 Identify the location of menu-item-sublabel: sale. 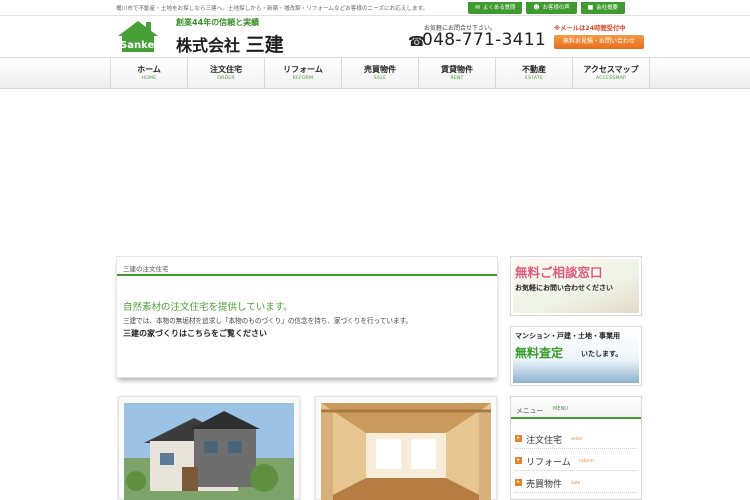
(576, 483).